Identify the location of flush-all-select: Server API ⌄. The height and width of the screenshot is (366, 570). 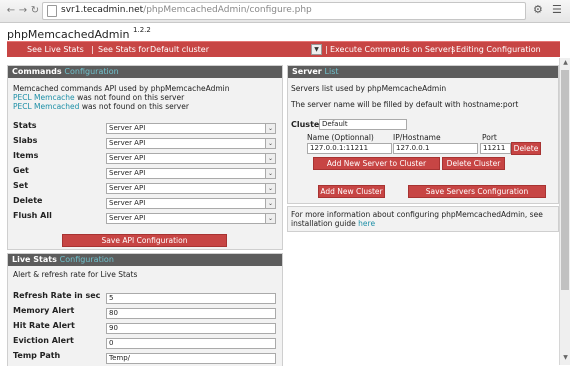
(191, 218).